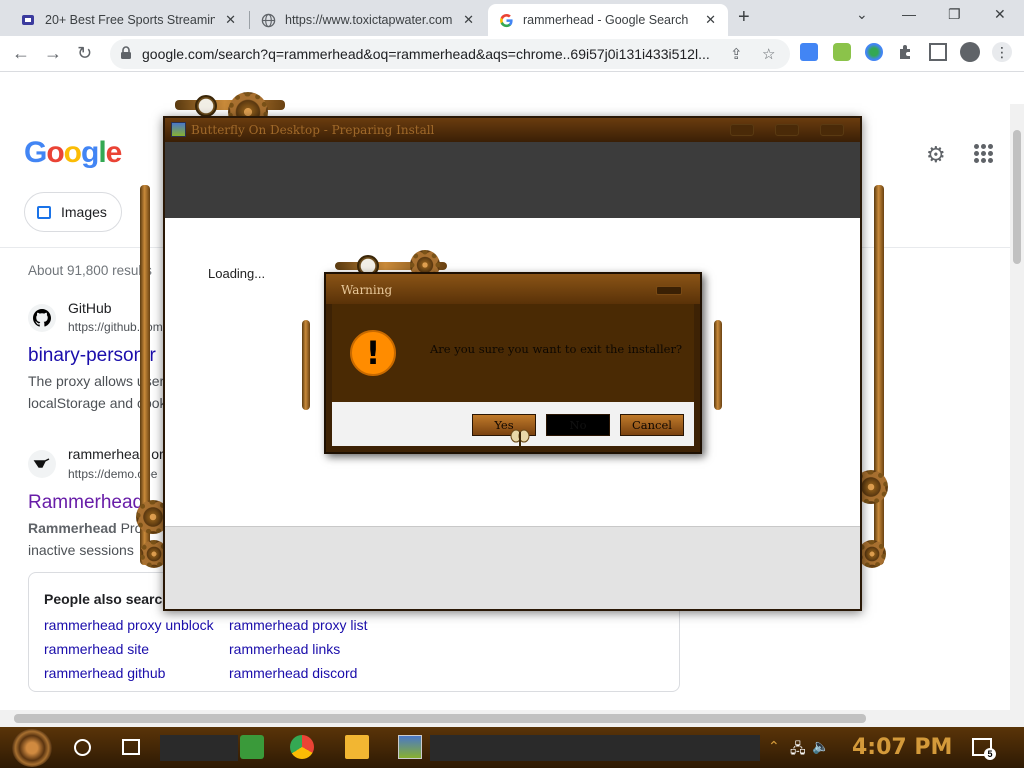  Describe the element at coordinates (357, 747) in the screenshot. I see `file-explorer-icon` at that location.